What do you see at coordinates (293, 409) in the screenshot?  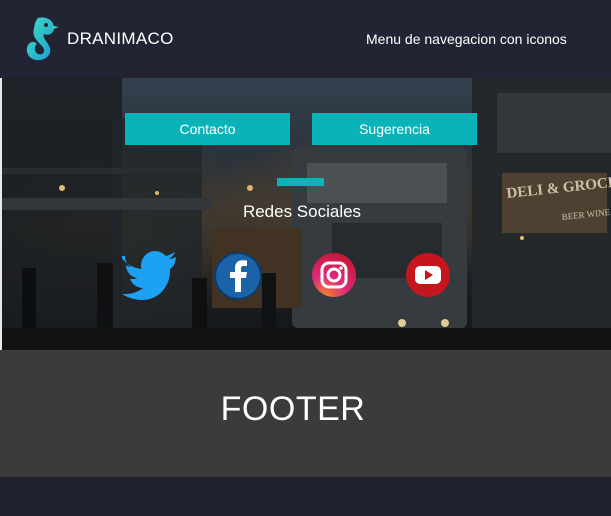 I see `footer-label: FOOTER` at bounding box center [293, 409].